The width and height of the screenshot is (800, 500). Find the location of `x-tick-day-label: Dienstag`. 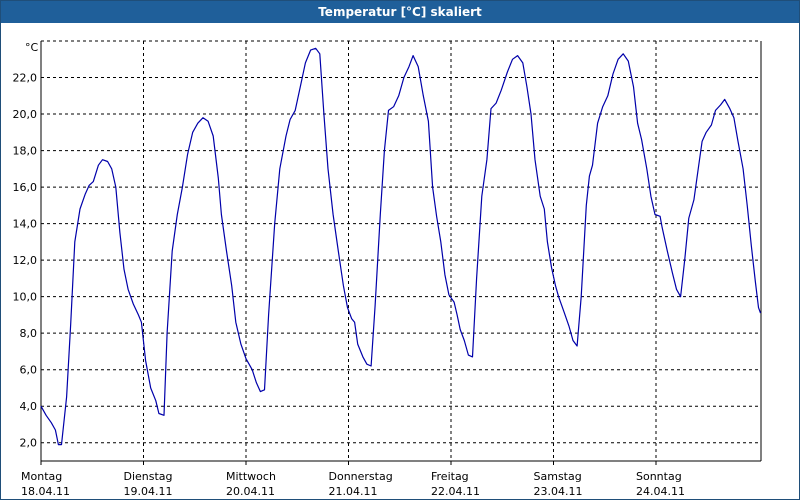

x-tick-day-label: Dienstag is located at coordinates (148, 476).